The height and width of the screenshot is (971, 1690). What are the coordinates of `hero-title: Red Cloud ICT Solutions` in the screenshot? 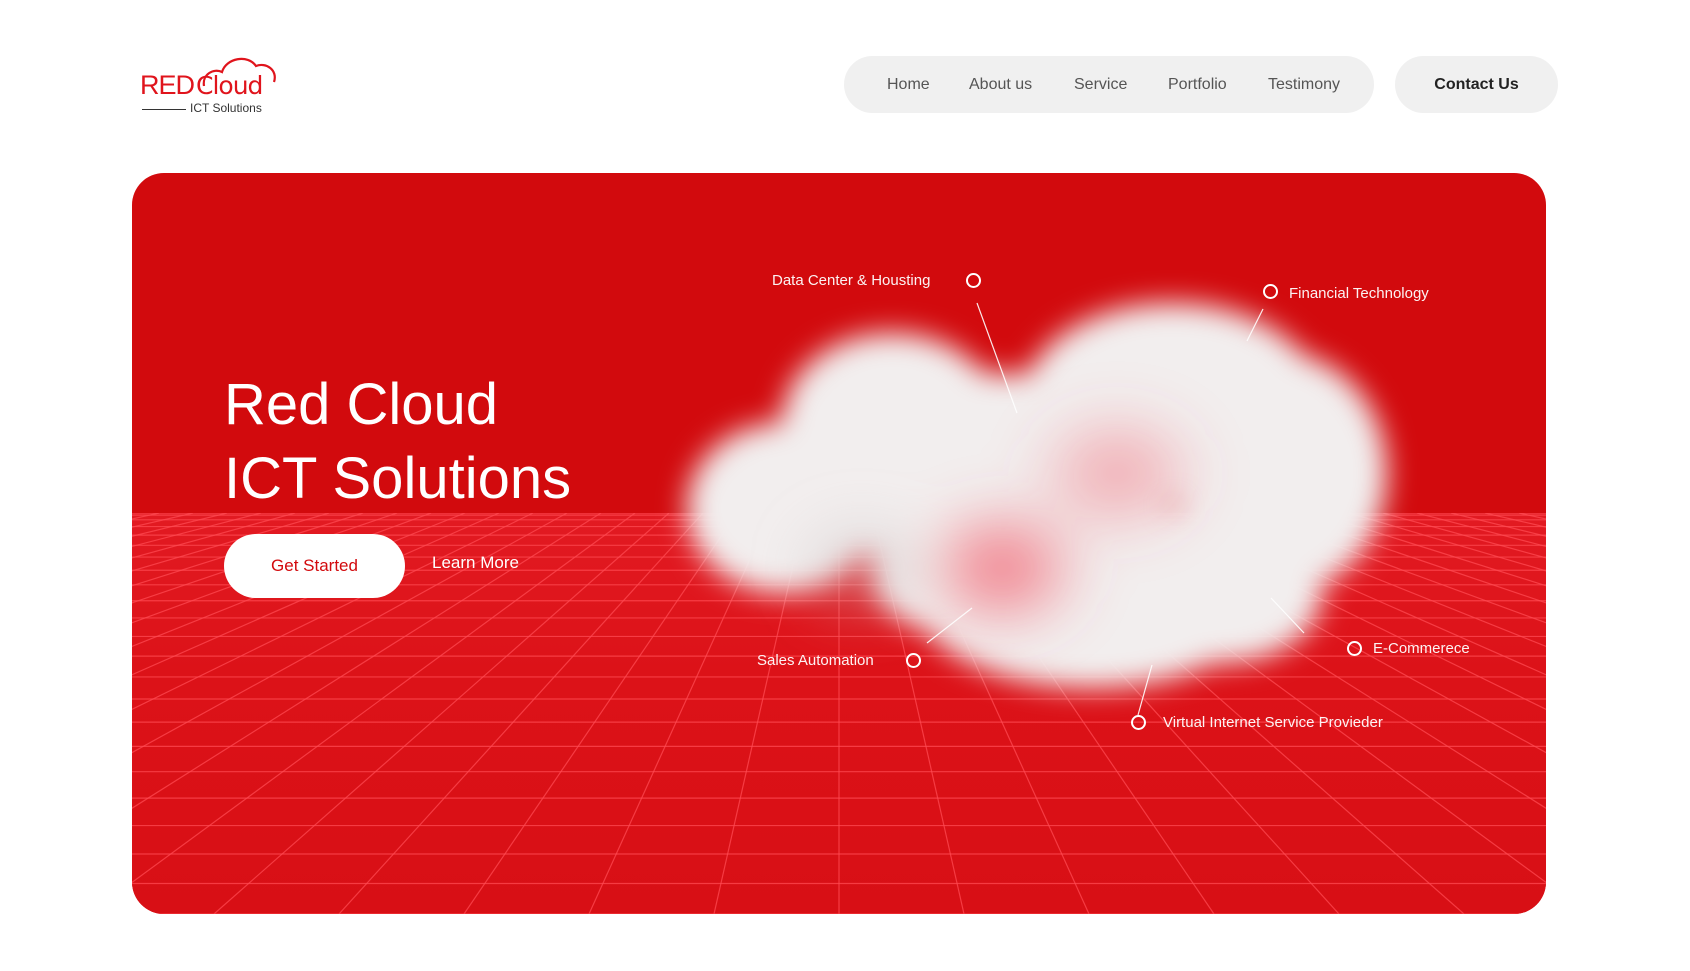 It's located at (484, 442).